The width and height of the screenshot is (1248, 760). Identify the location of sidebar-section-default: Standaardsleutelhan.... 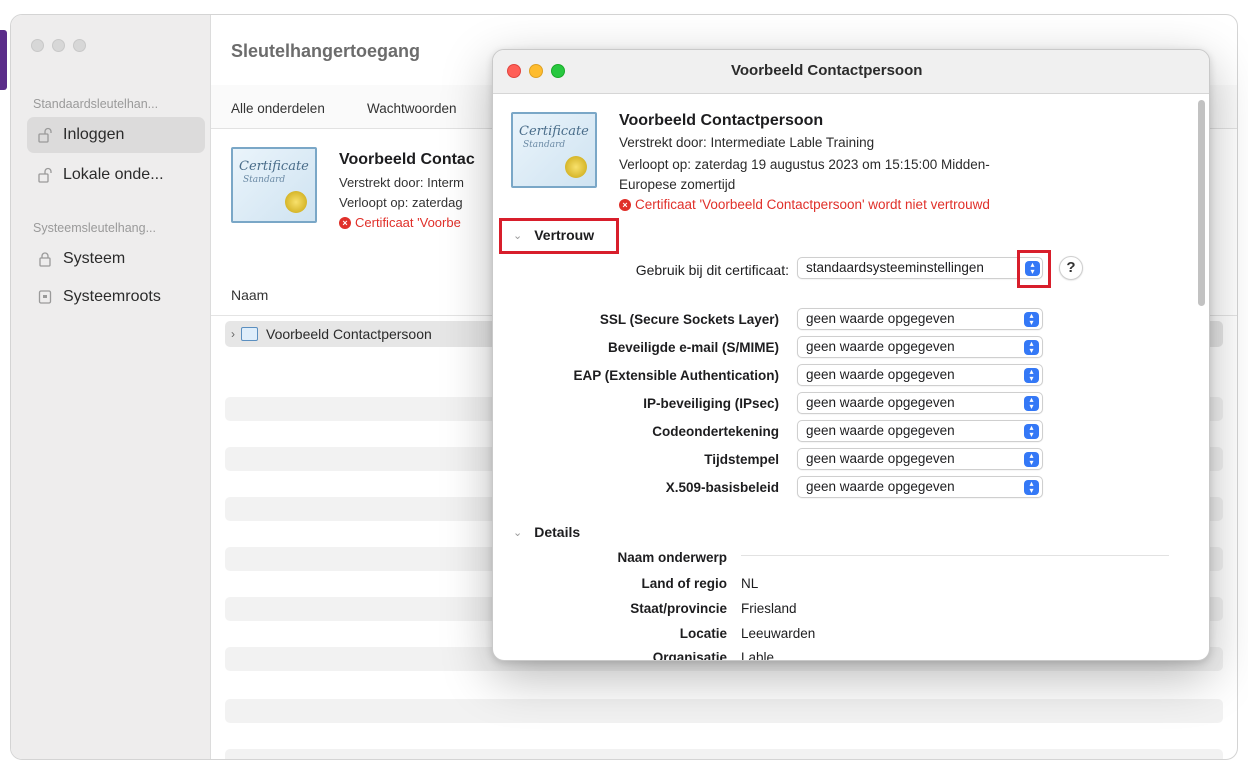
(96, 104).